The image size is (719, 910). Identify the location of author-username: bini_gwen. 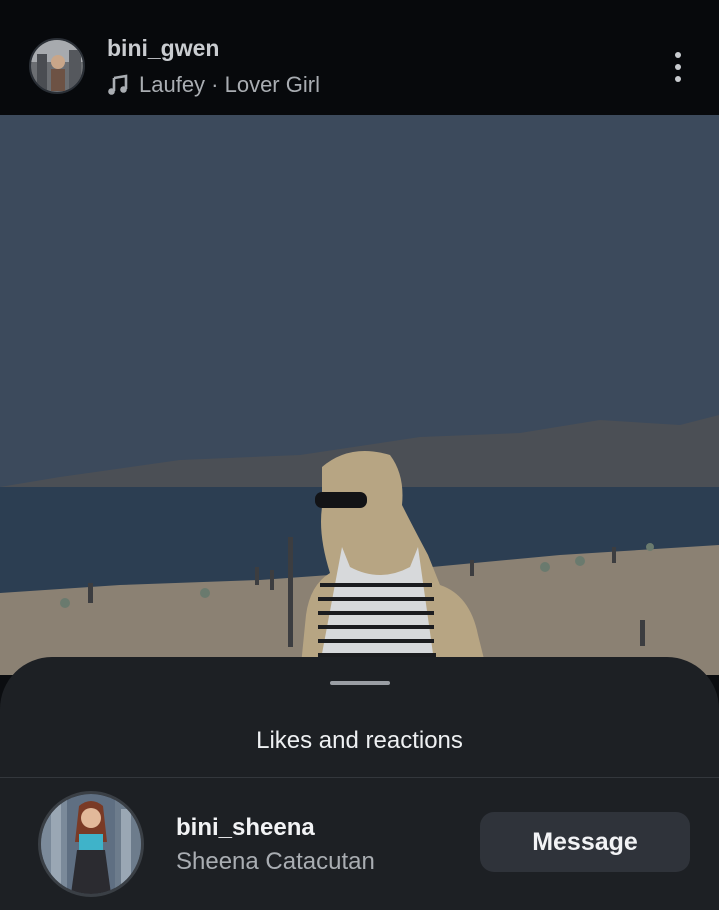
(163, 48).